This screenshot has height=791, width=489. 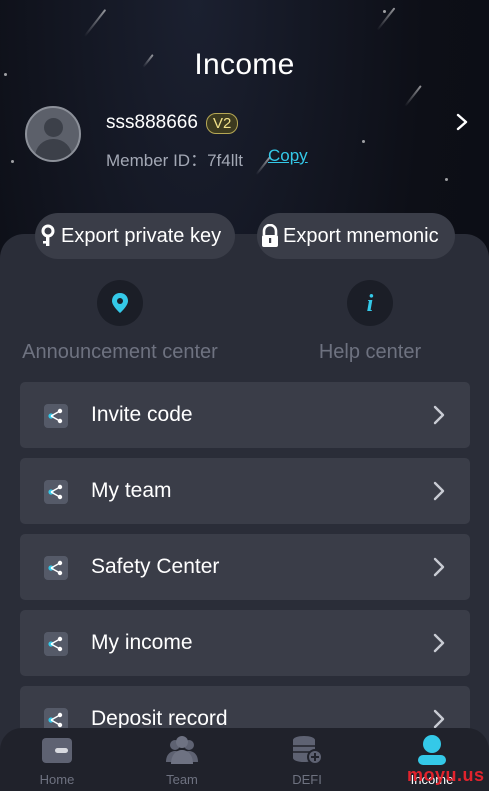 What do you see at coordinates (244, 64) in the screenshot?
I see `page-title: Income` at bounding box center [244, 64].